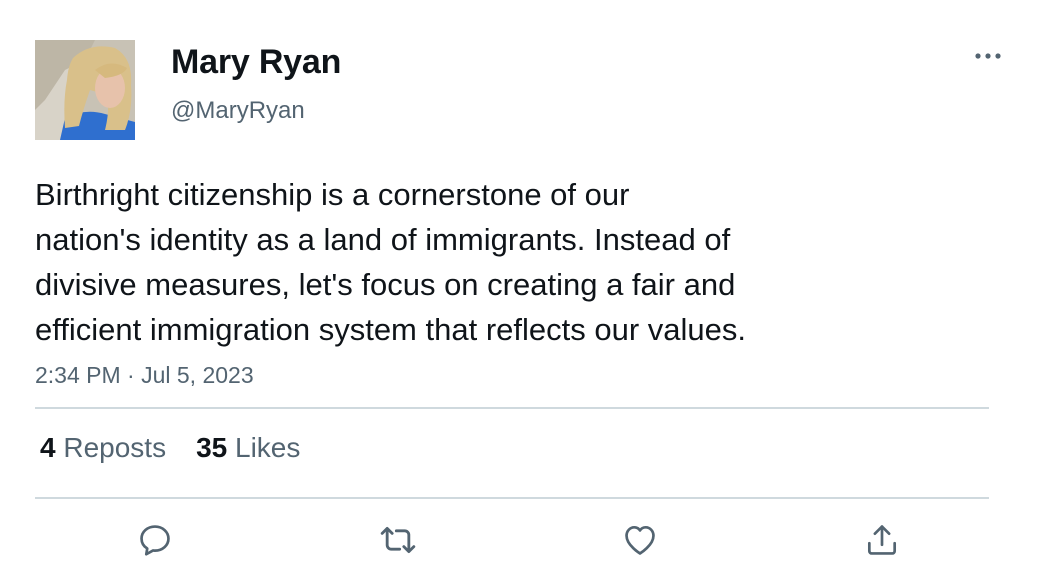 Image resolution: width=1050 pixels, height=570 pixels. I want to click on engagement-stats: 4 Reposts 35 Likes, so click(170, 448).